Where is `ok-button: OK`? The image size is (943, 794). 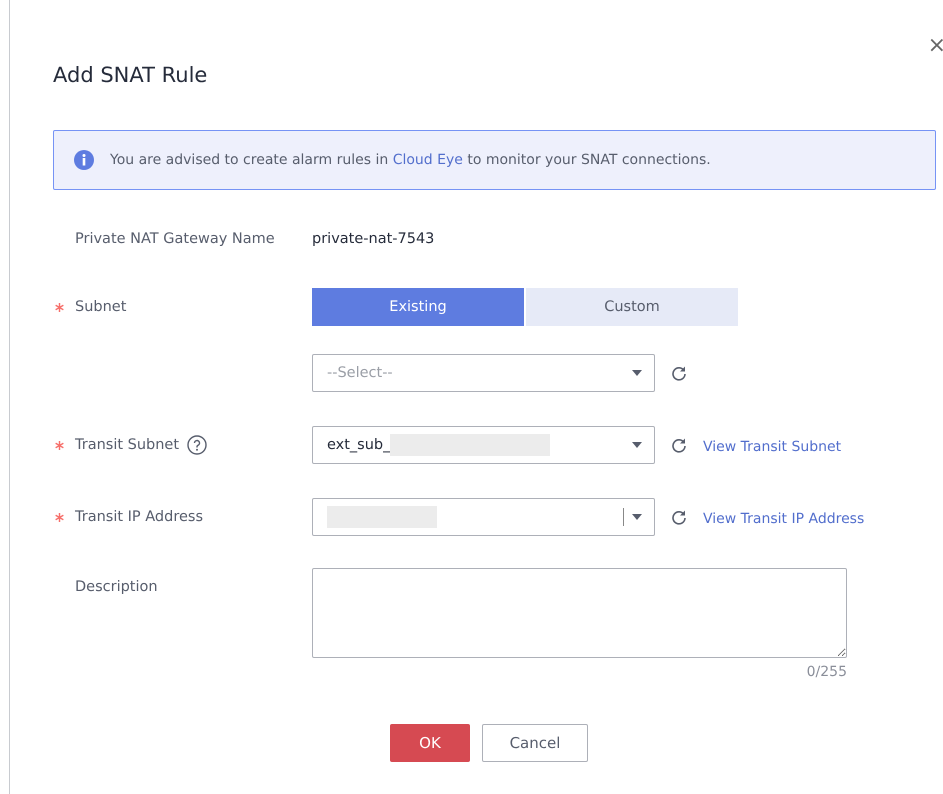 ok-button: OK is located at coordinates (430, 743).